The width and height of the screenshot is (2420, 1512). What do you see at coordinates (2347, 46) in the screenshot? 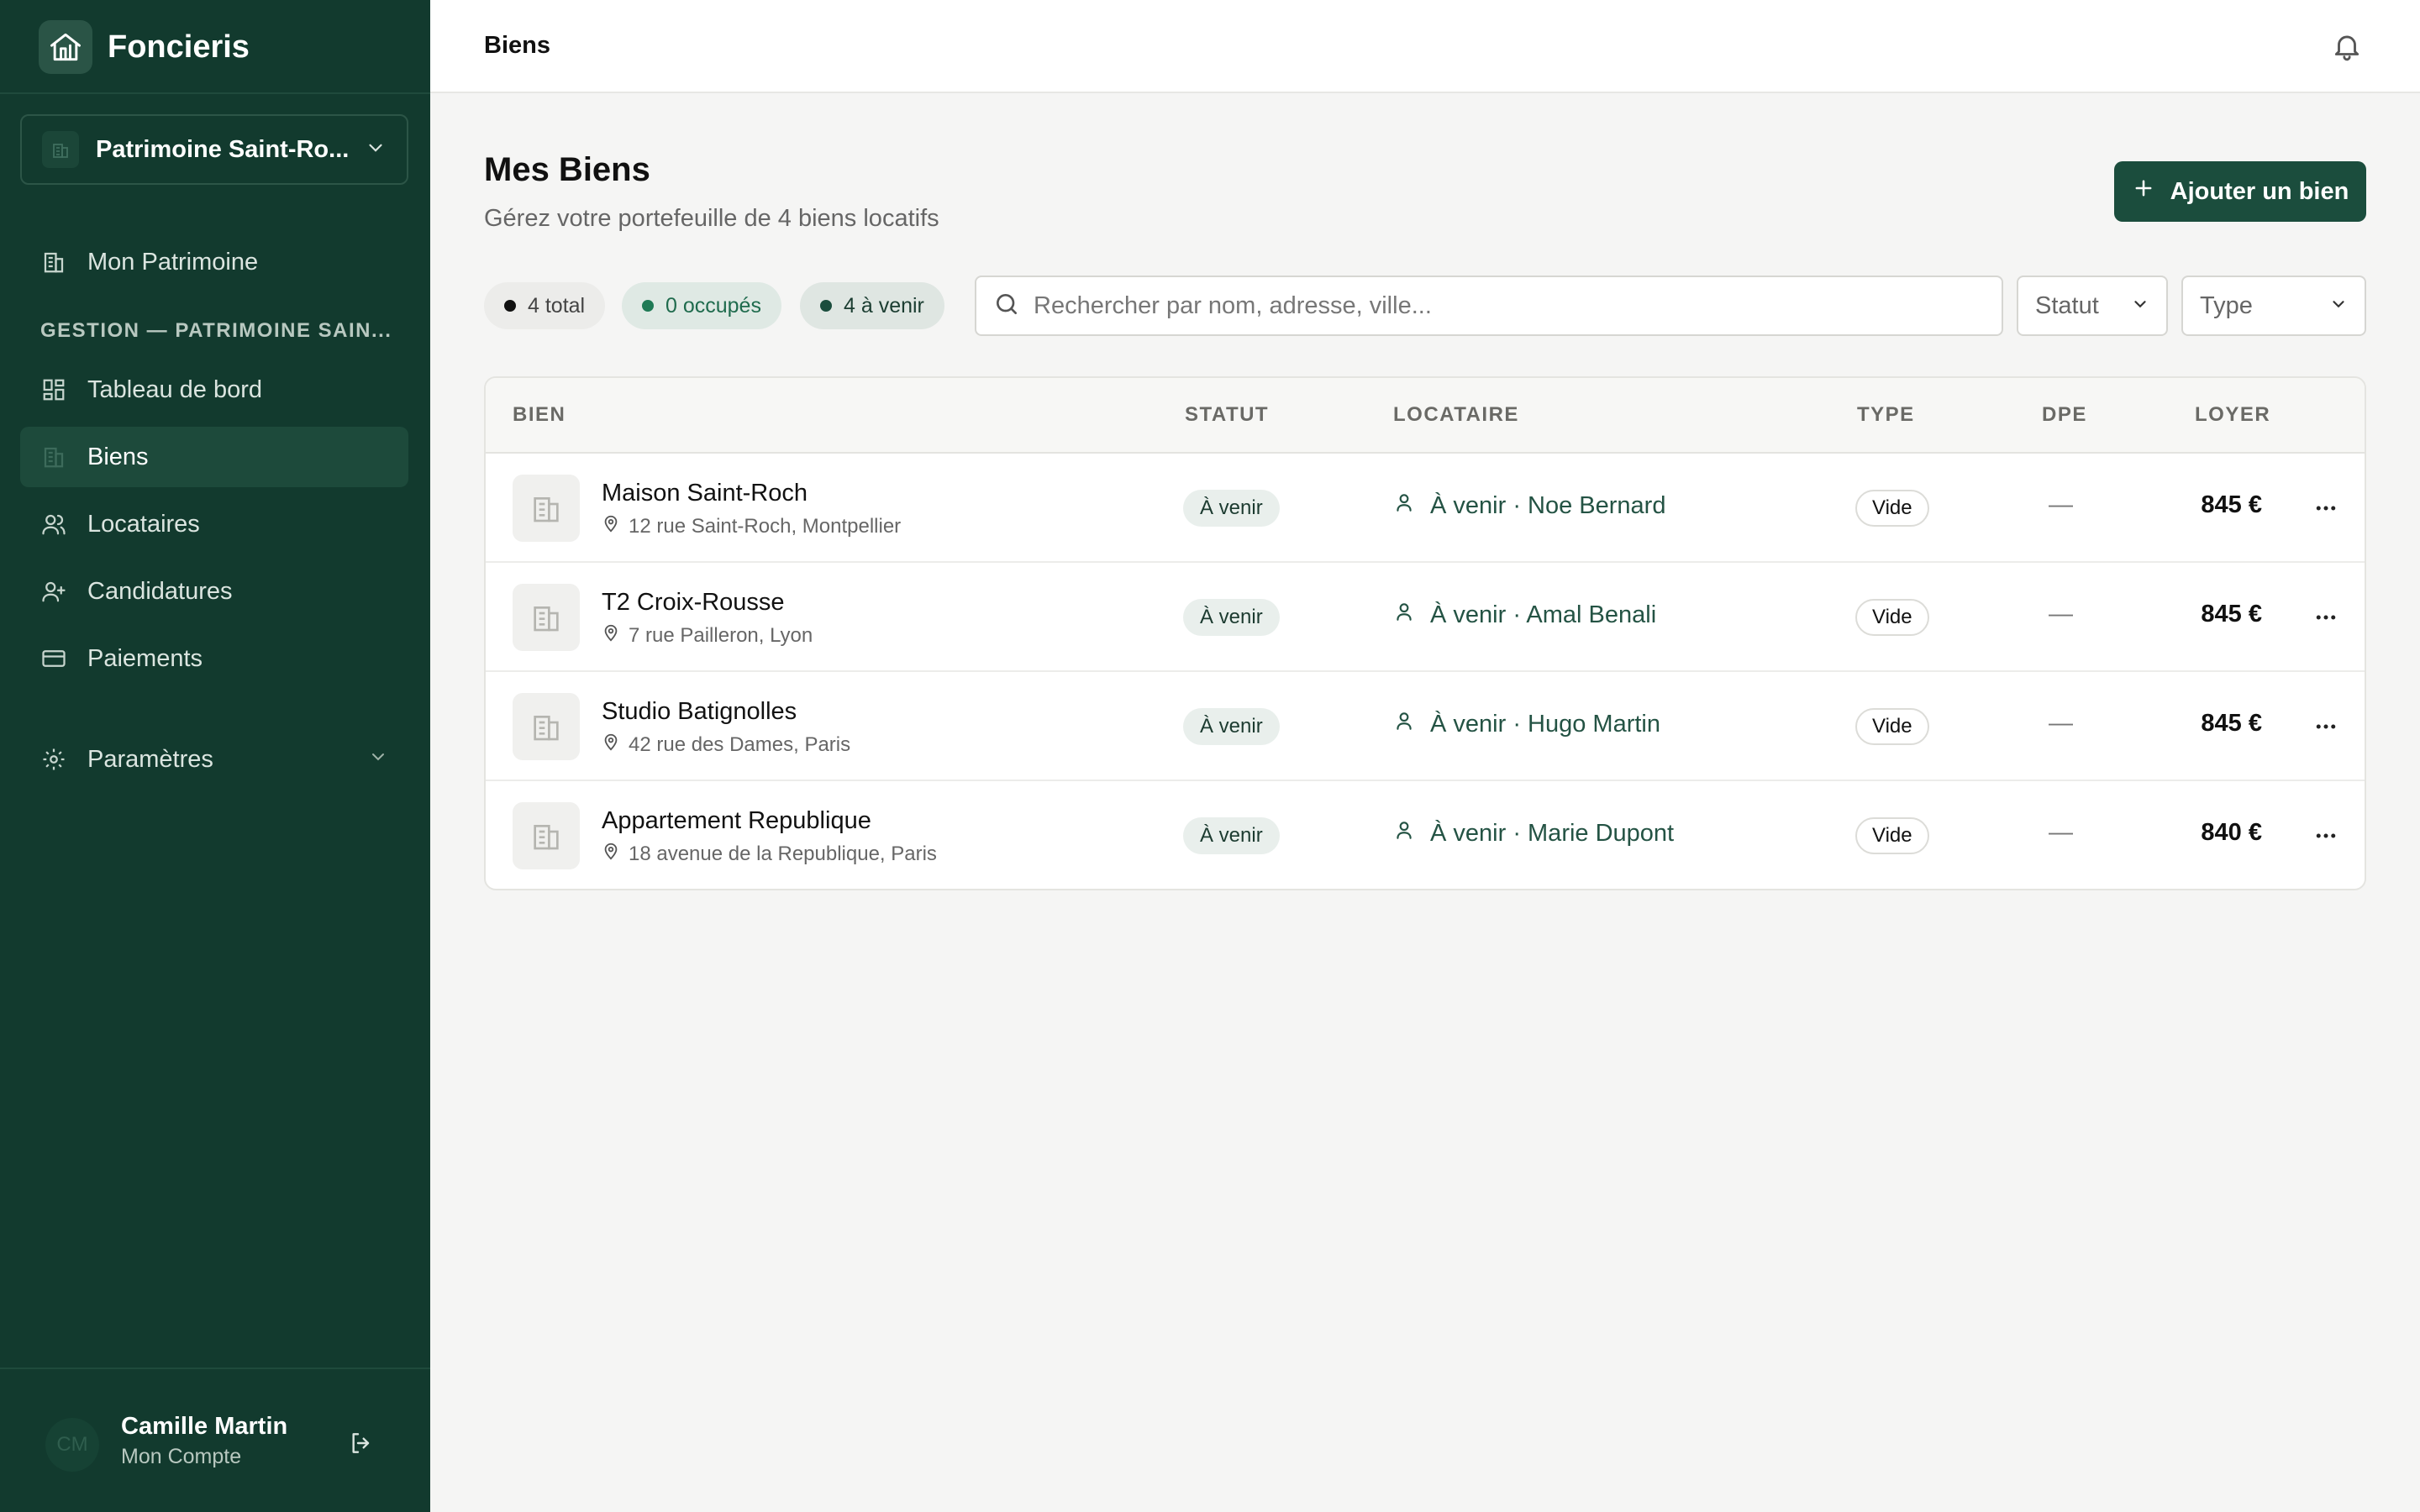
I see `bell-icon` at bounding box center [2347, 46].